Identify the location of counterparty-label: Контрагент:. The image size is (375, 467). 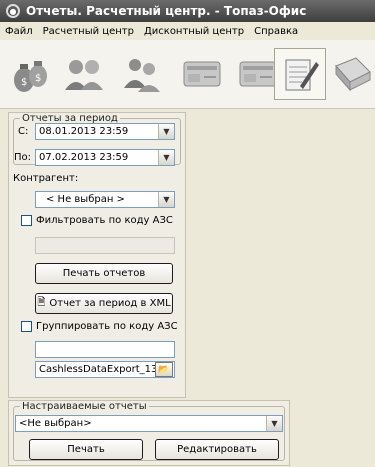
(46, 178).